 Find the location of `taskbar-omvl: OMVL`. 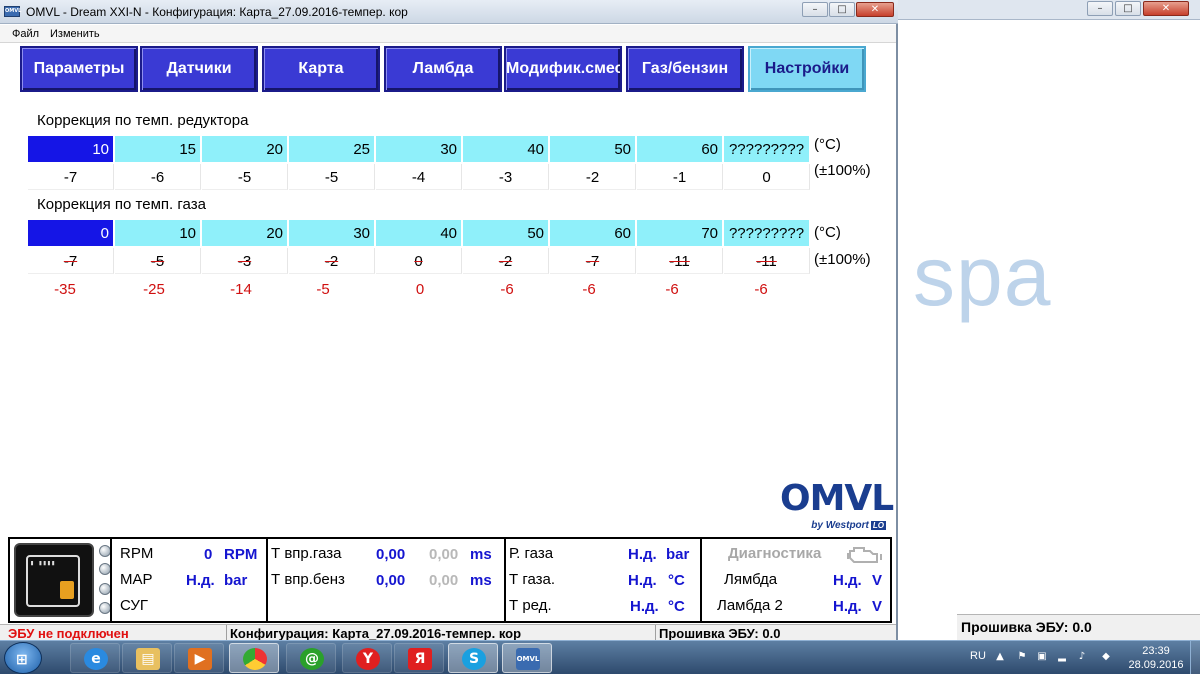

taskbar-omvl: OMVL is located at coordinates (527, 658).